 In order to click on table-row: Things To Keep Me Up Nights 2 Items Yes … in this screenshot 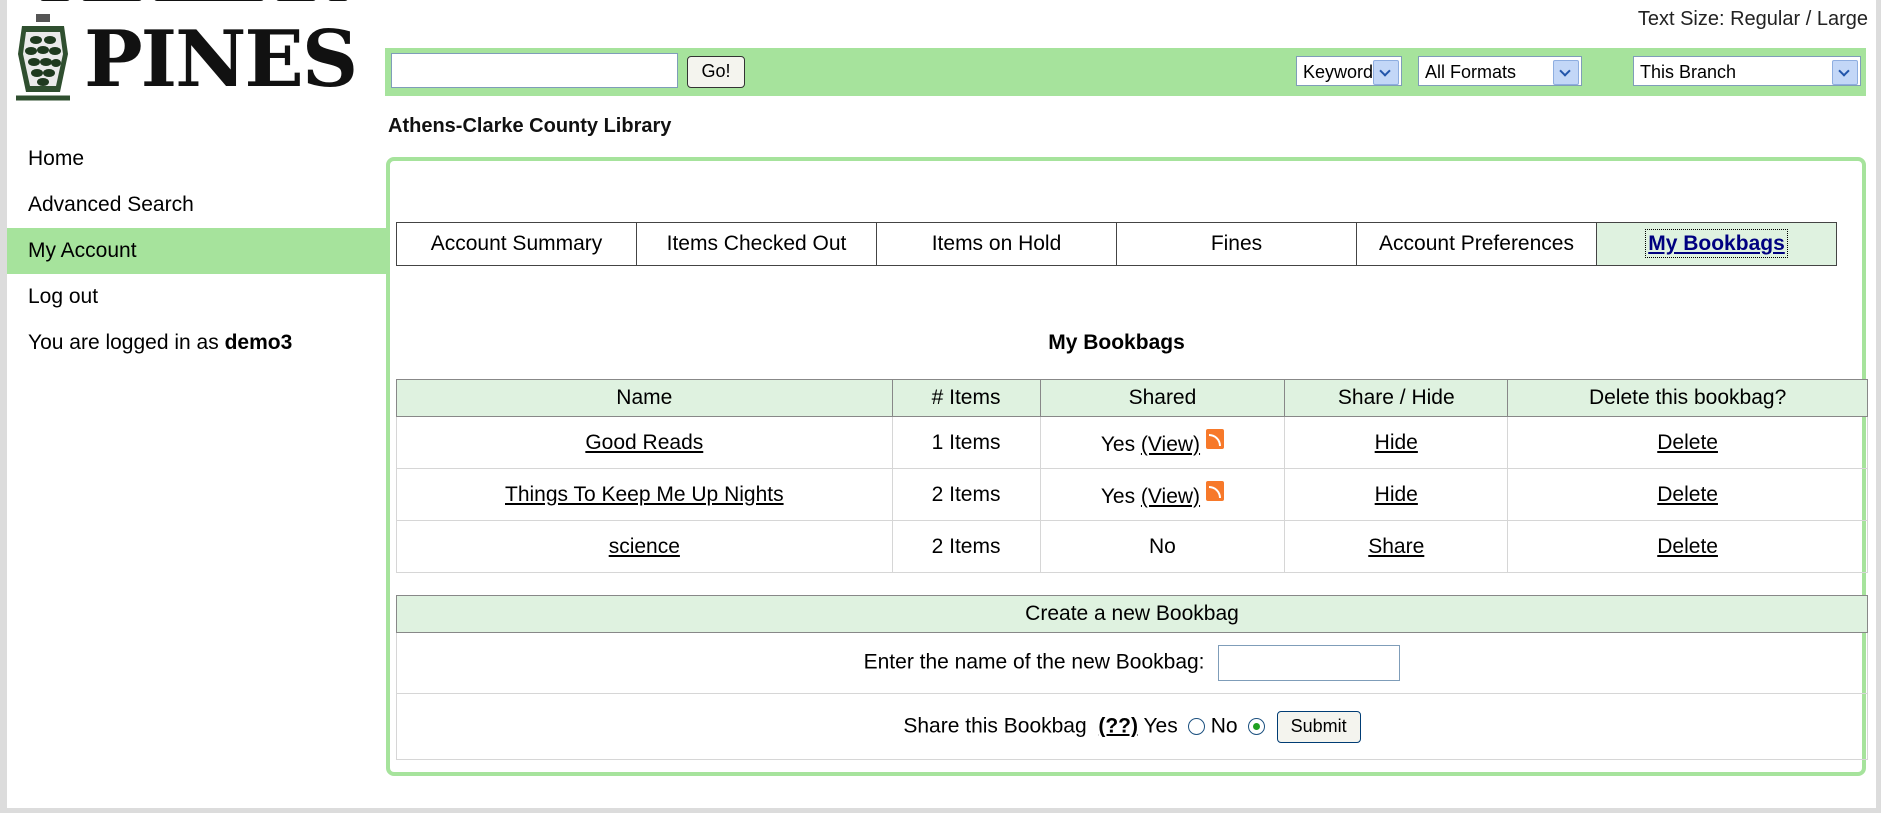, I will do `click(1132, 494)`.